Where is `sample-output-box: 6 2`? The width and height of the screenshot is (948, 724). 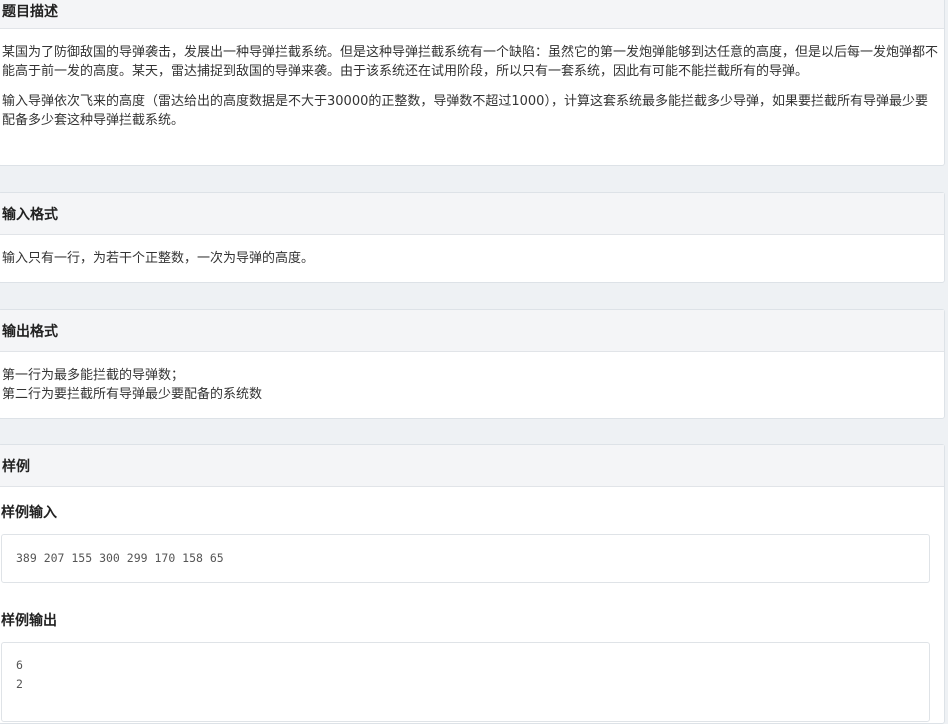
sample-output-box: 6 2 is located at coordinates (465, 682).